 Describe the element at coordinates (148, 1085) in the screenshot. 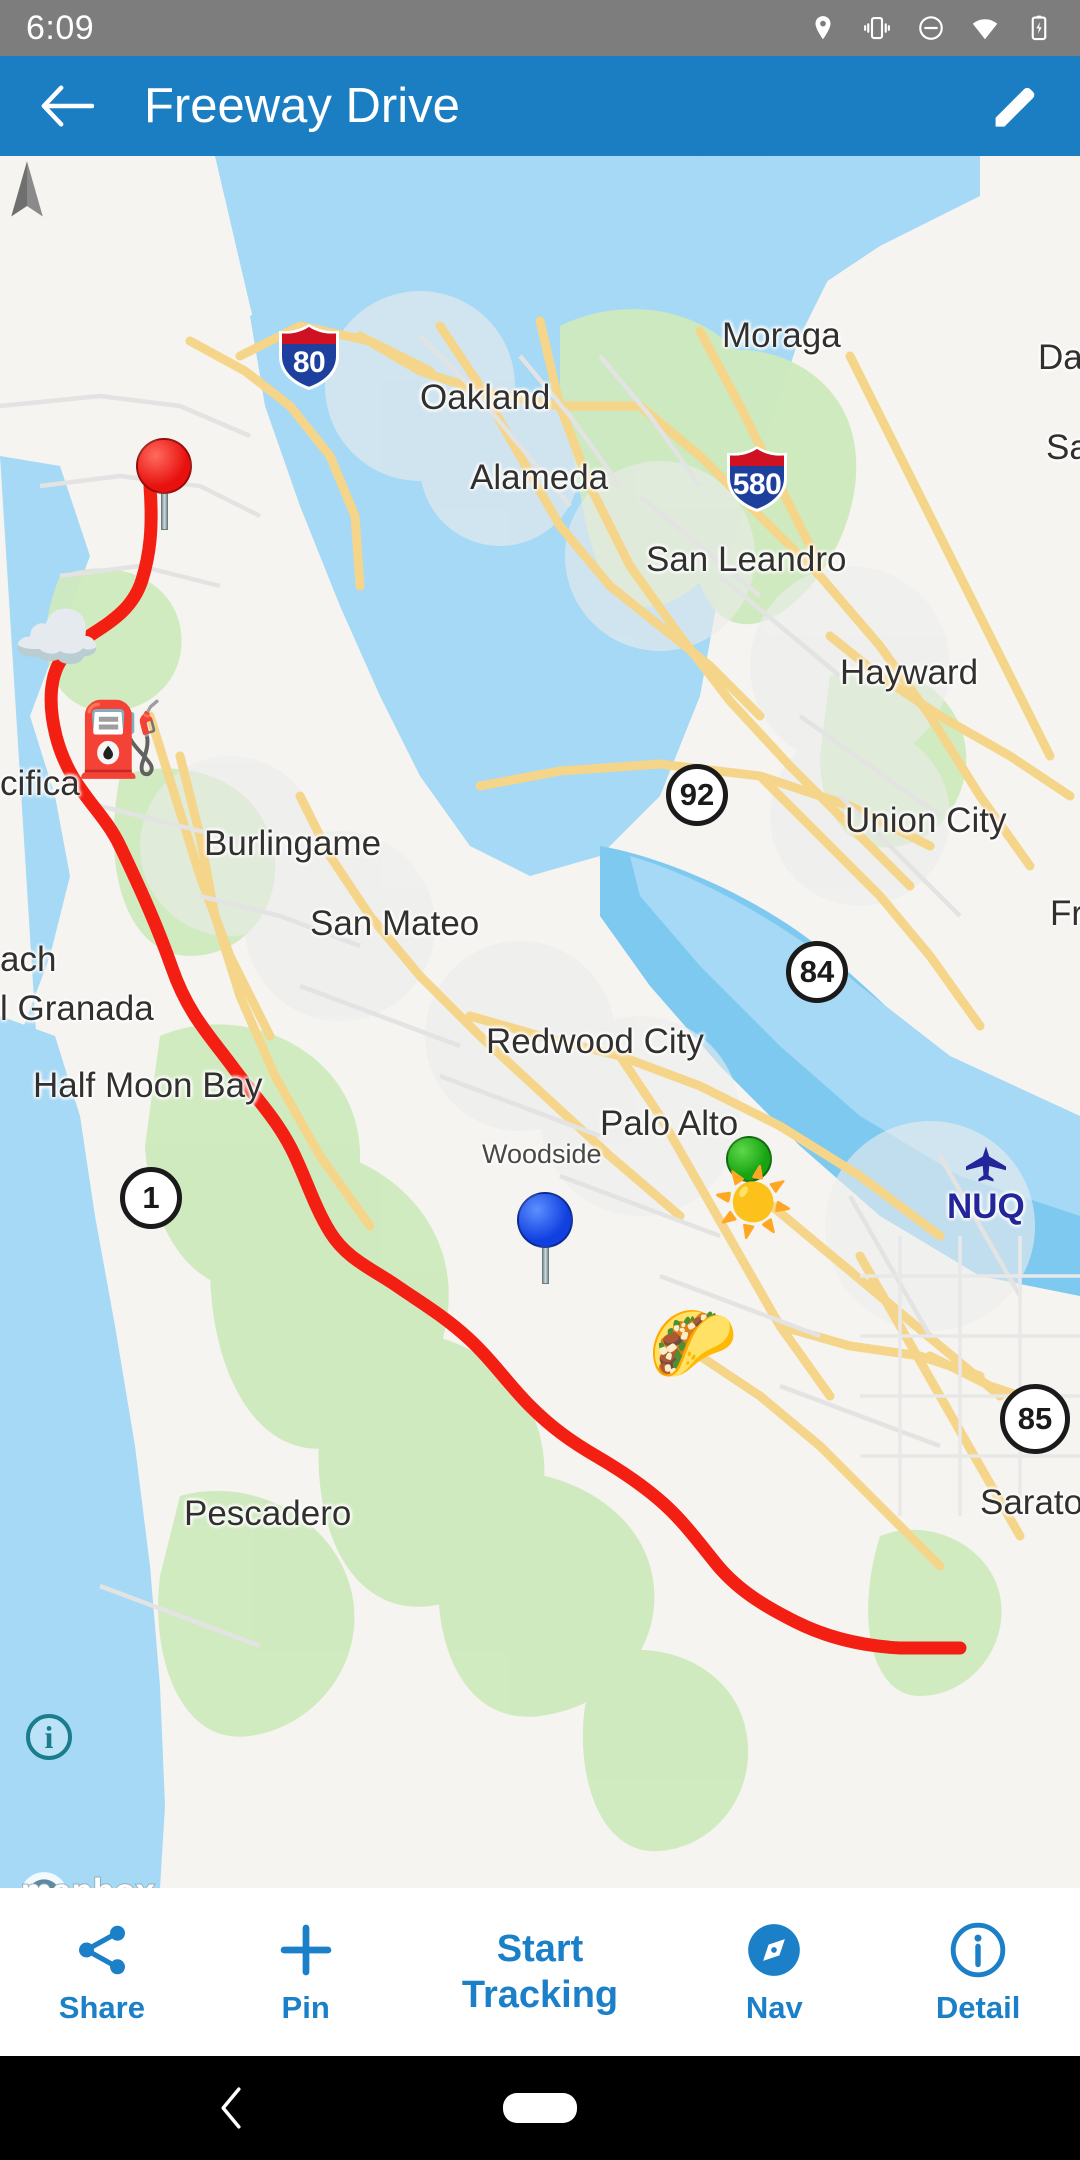

I see `map-label-half-moon-bay: Half Moon Bay` at that location.